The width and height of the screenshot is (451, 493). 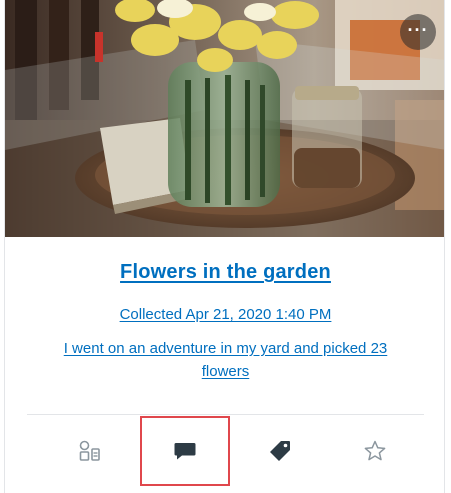 I want to click on tag-icon, so click(x=280, y=451).